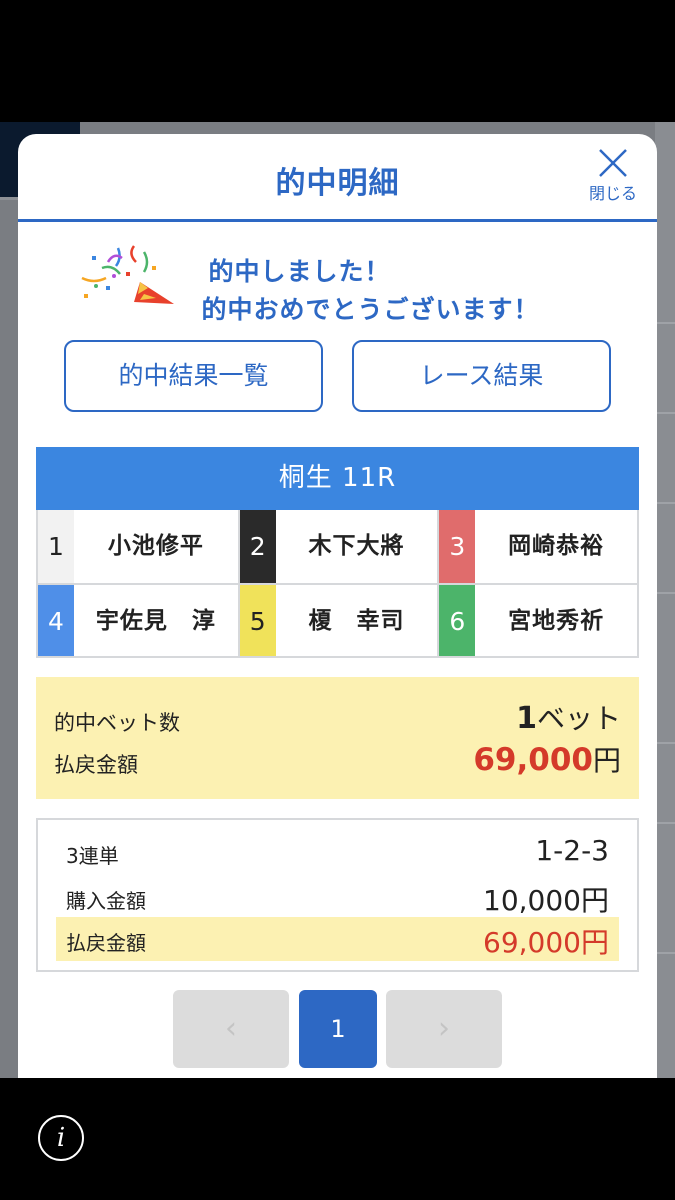  I want to click on nav-buttons: 的中結果一覧 レース結果, so click(337, 389).